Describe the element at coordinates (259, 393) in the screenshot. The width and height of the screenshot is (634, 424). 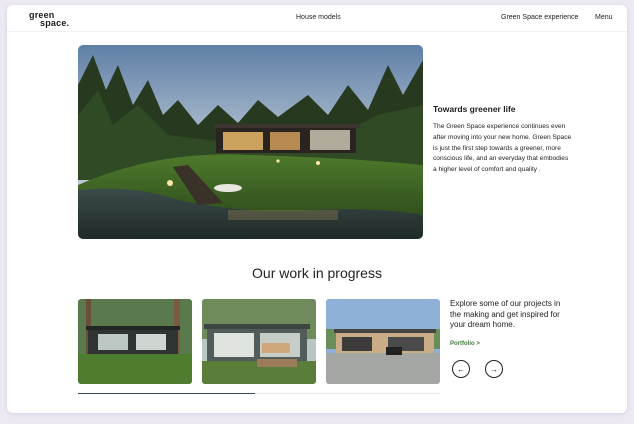
I see `carousel-scroll-track` at that location.